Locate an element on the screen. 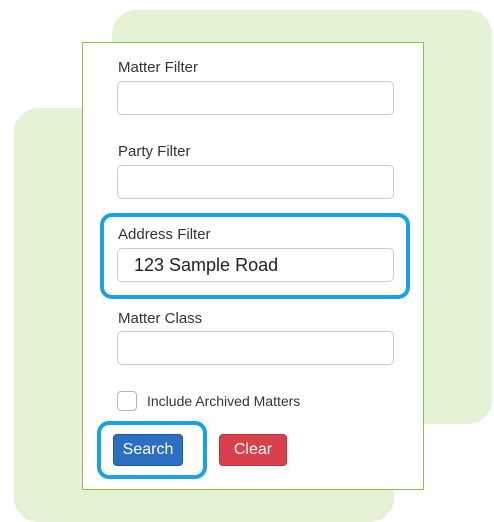 The width and height of the screenshot is (494, 522). include-archived-label: Include Archived Matters is located at coordinates (224, 401).